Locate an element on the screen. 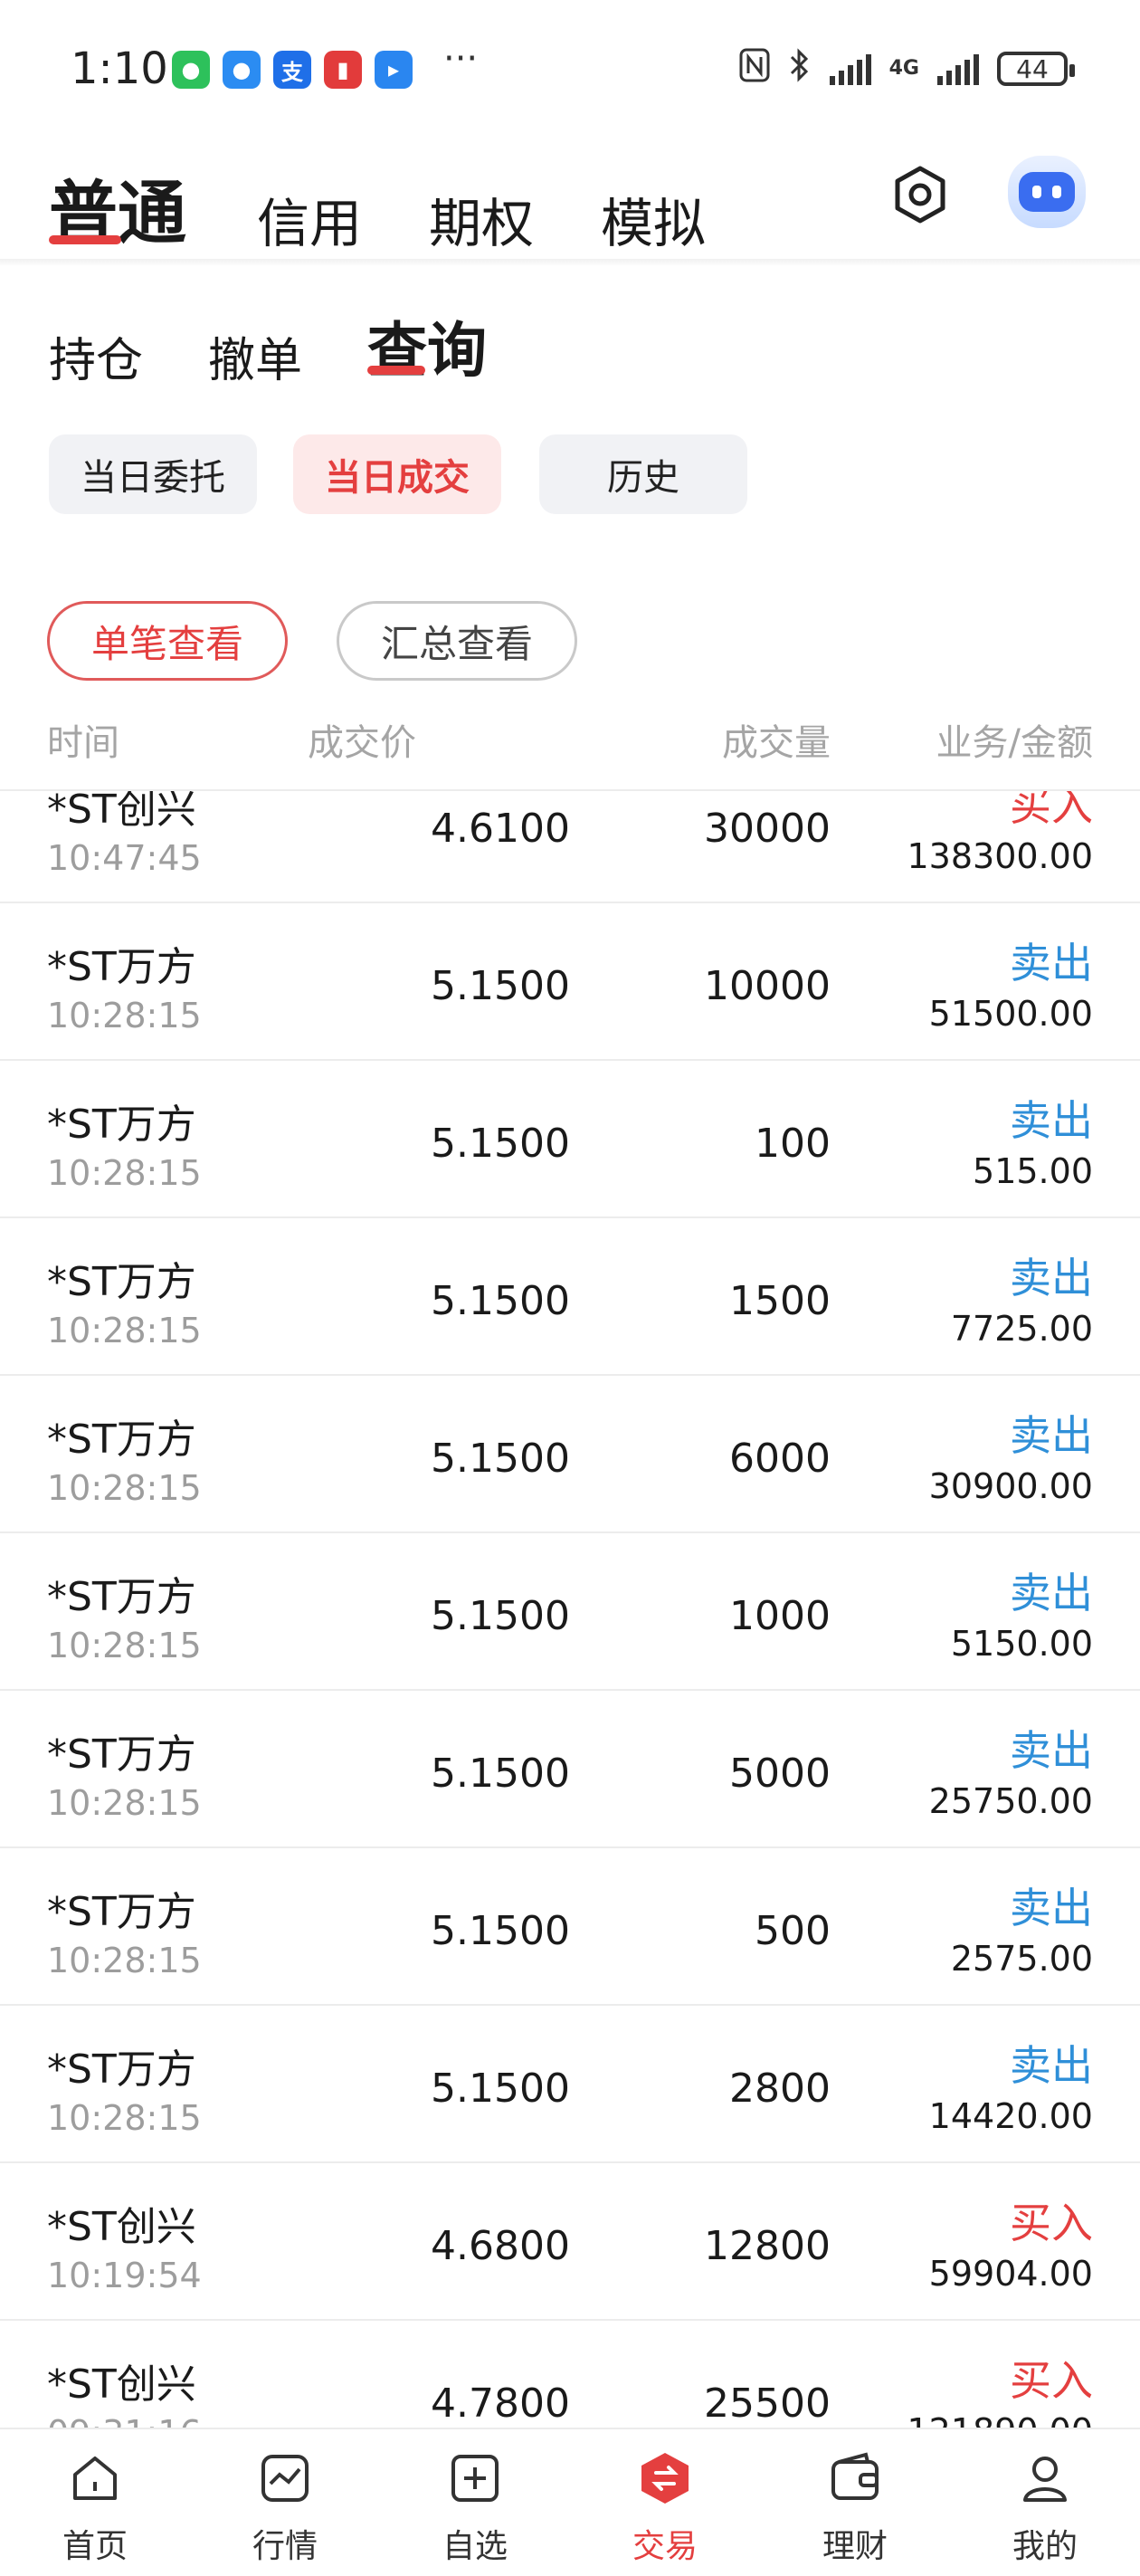 The width and height of the screenshot is (1140, 2576). more-notifications-icon: ··· is located at coordinates (461, 59).